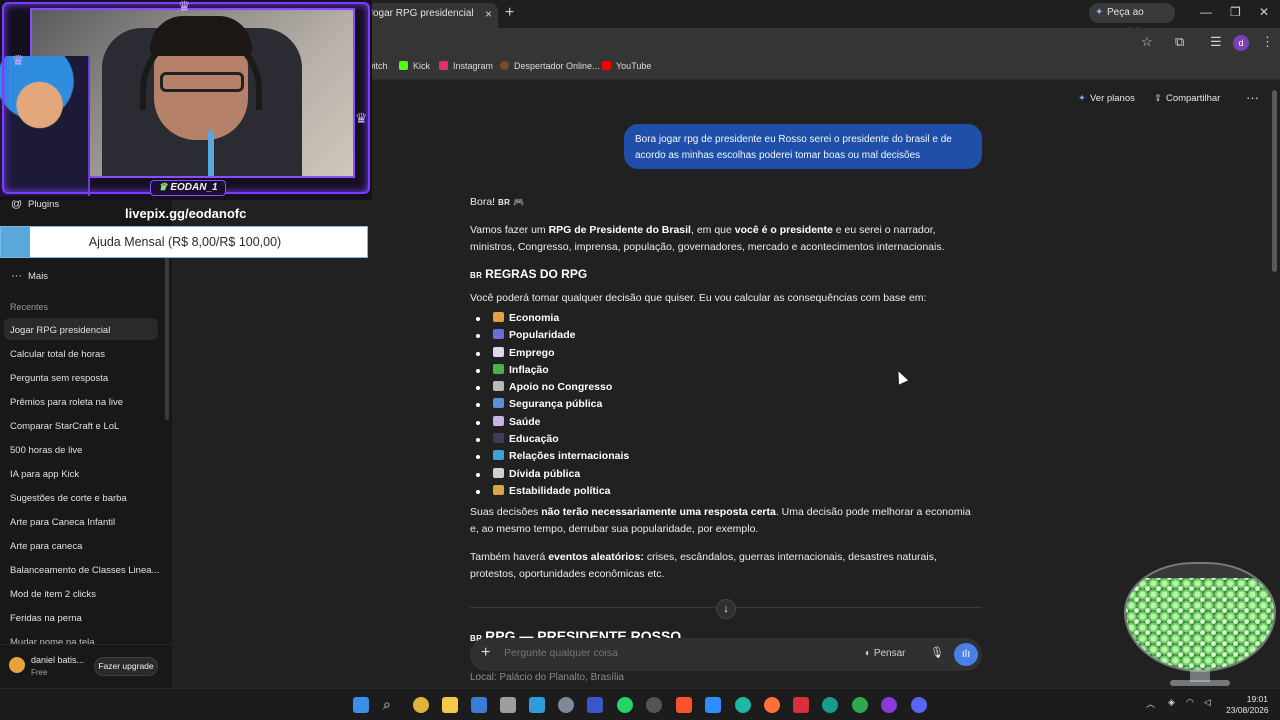 This screenshot has width=1280, height=720. What do you see at coordinates (202, 82) in the screenshot?
I see `glasses` at bounding box center [202, 82].